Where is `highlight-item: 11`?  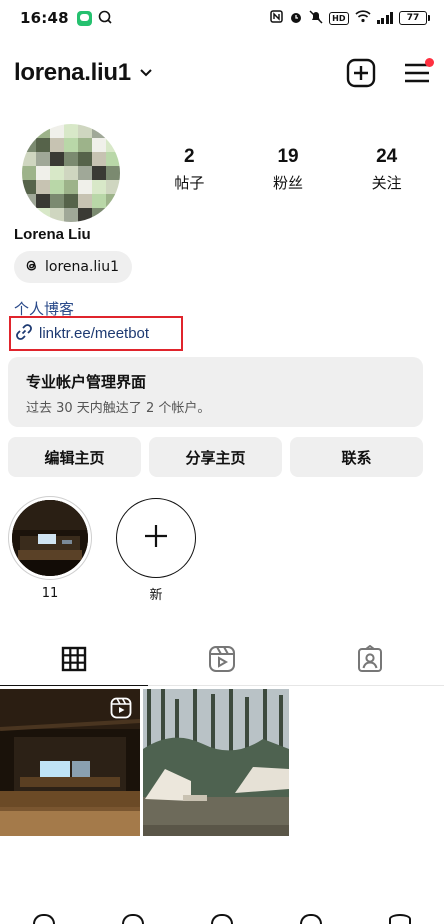 highlight-item: 11 is located at coordinates (50, 548).